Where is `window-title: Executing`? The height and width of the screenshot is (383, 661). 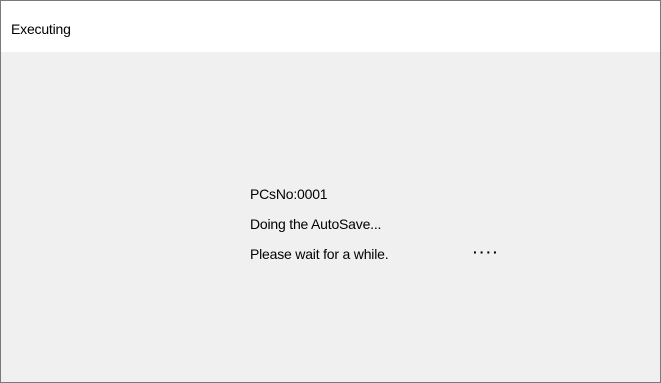 window-title: Executing is located at coordinates (41, 29).